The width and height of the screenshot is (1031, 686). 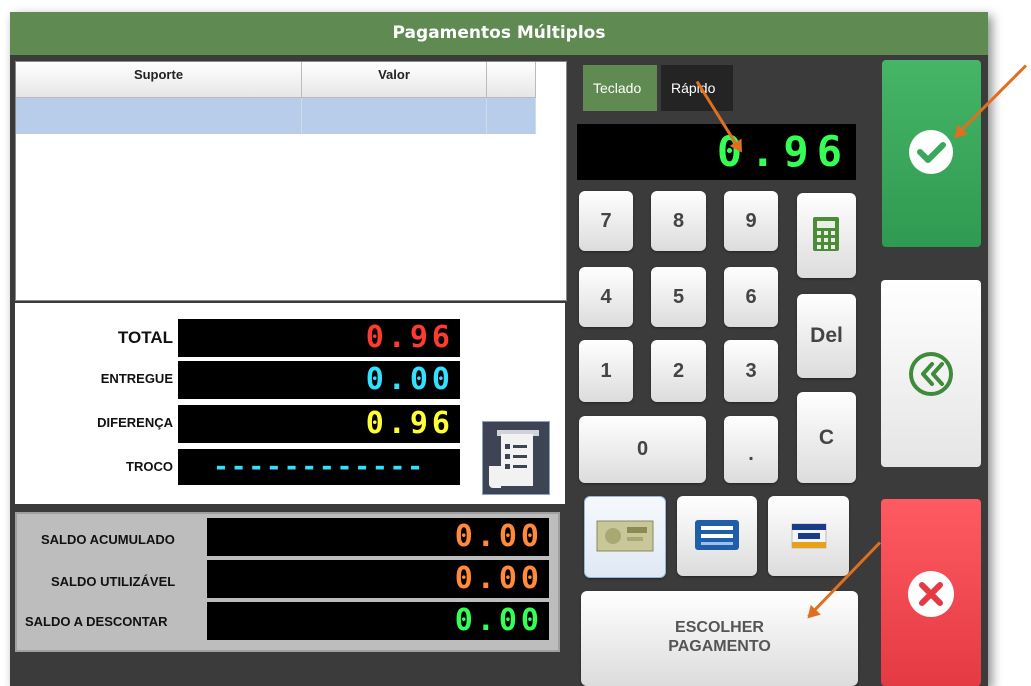 I want to click on saldo-acumulado-label: SALDO ACUMULADO, so click(x=108, y=539).